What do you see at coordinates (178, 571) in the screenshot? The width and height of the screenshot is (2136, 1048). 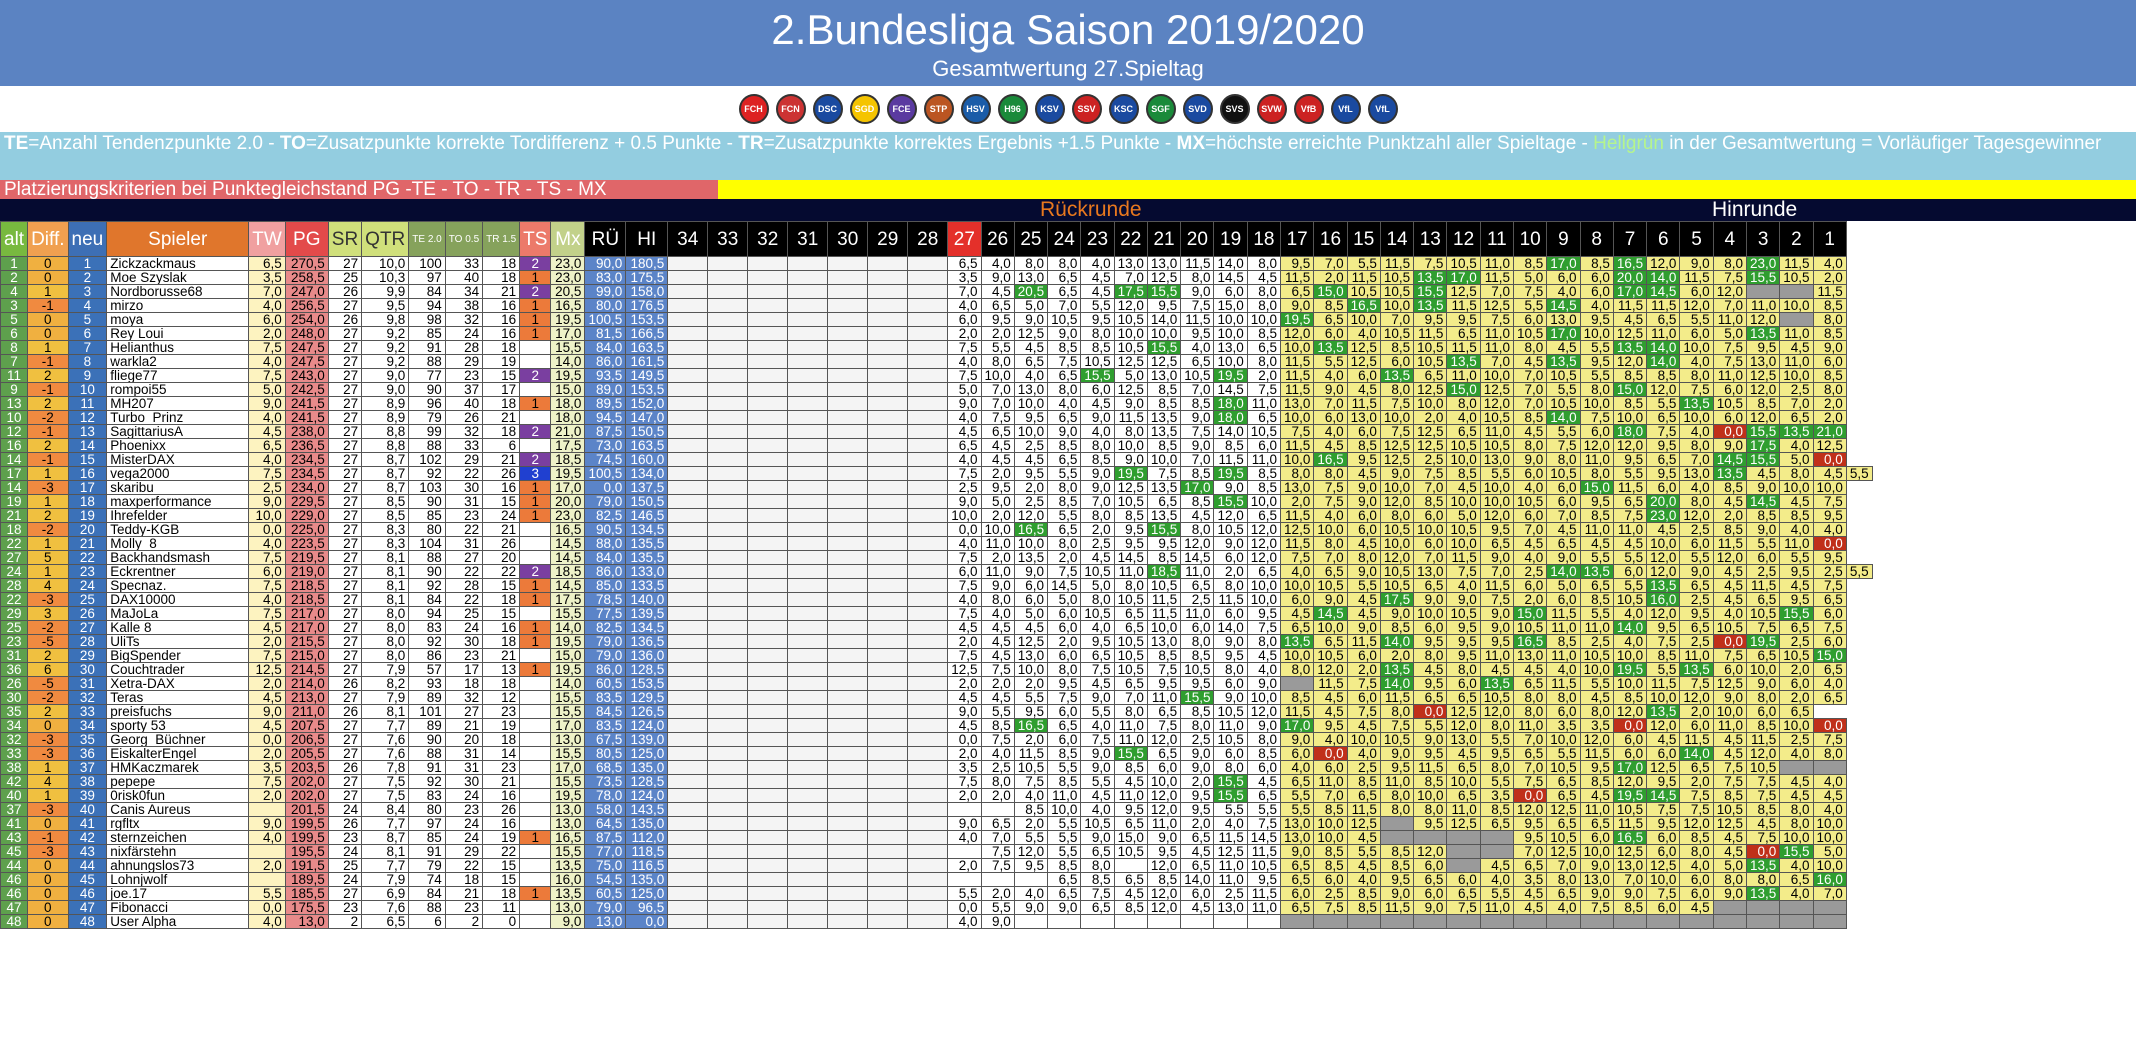 I see `player-name: Eckrentner` at bounding box center [178, 571].